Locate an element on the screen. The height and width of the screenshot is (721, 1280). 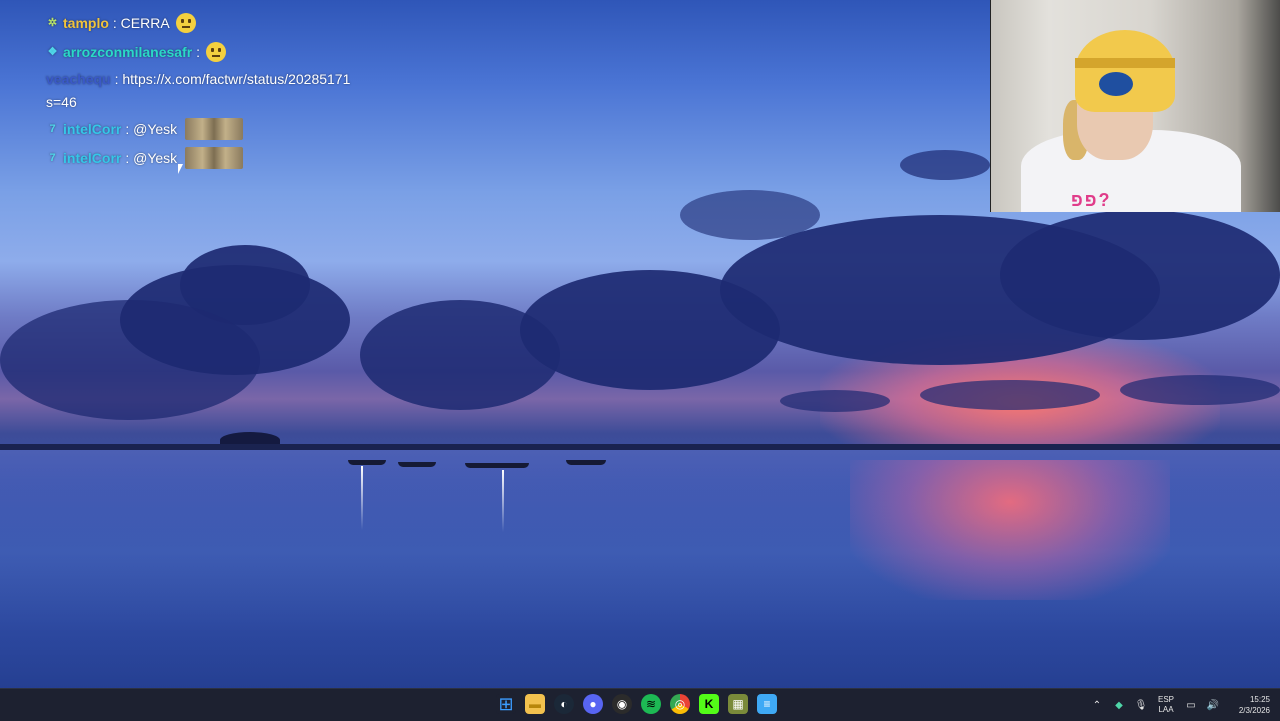
keyboard-layout-code: LAA is located at coordinates (1166, 709).